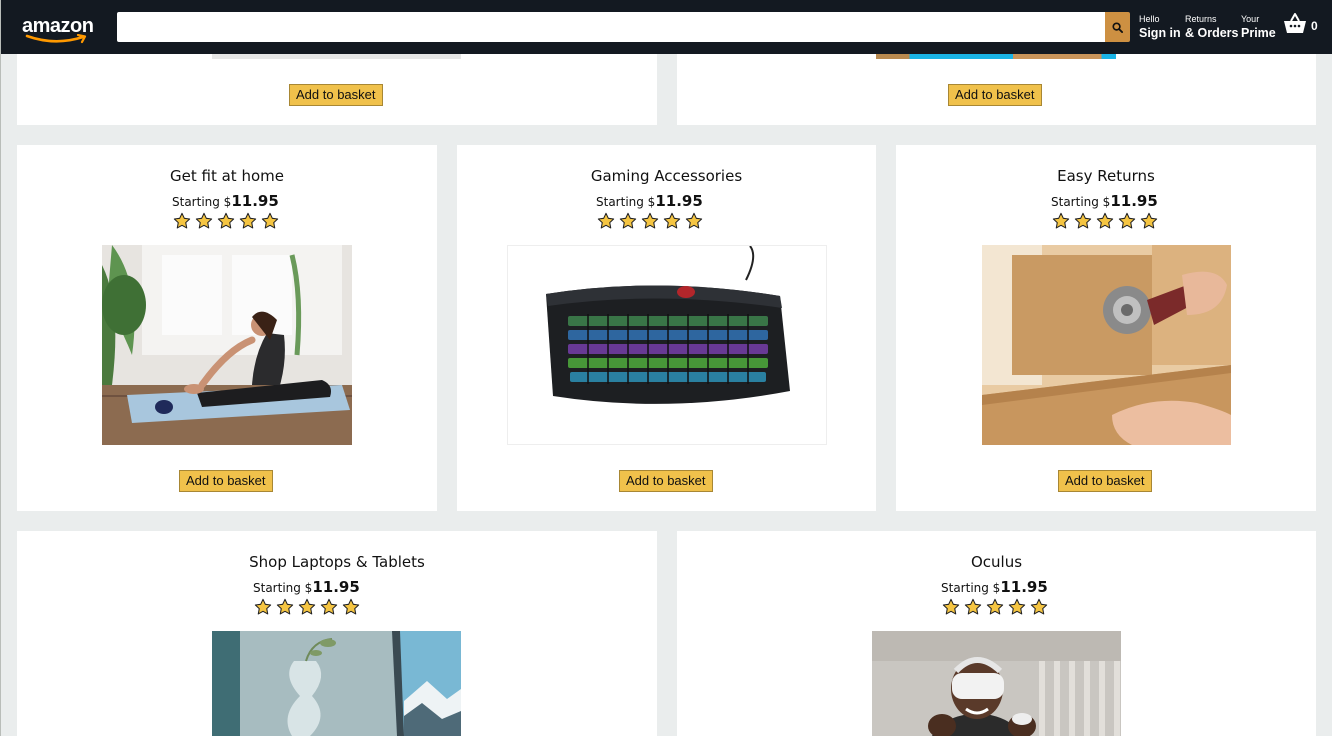 This screenshot has width=1332, height=736. What do you see at coordinates (1258, 33) in the screenshot?
I see `nav-prime-line2: Prime` at bounding box center [1258, 33].